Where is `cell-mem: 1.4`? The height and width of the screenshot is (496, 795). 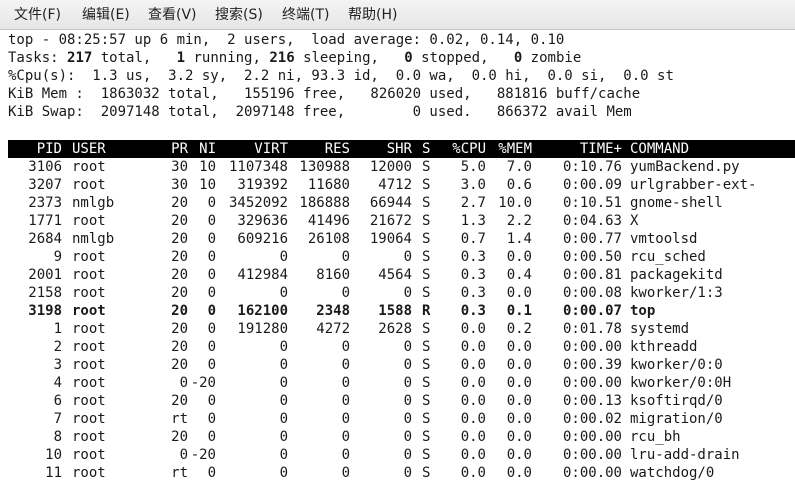
cell-mem: 1.4 is located at coordinates (519, 239).